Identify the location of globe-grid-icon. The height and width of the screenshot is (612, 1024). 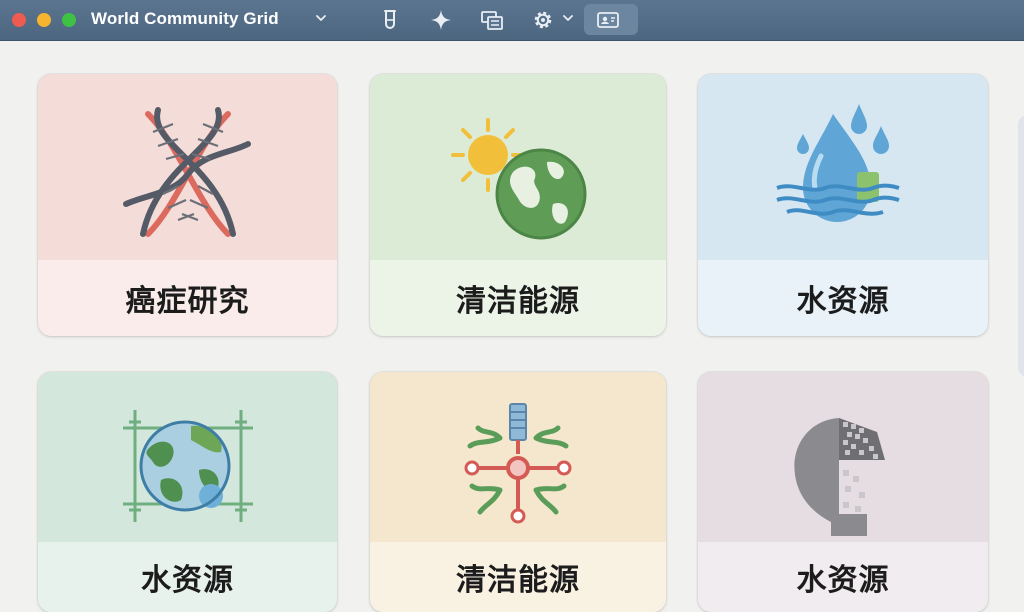
(187, 466).